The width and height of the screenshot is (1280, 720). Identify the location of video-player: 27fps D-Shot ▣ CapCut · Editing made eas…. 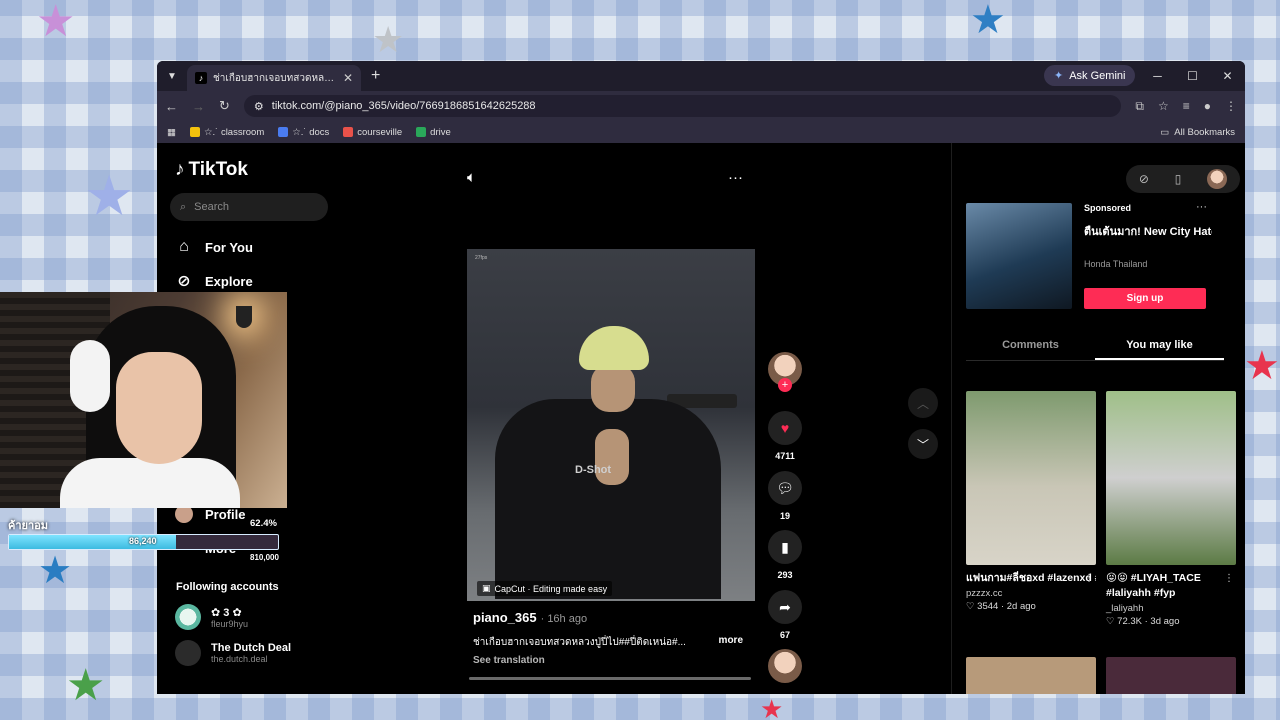
(611, 425).